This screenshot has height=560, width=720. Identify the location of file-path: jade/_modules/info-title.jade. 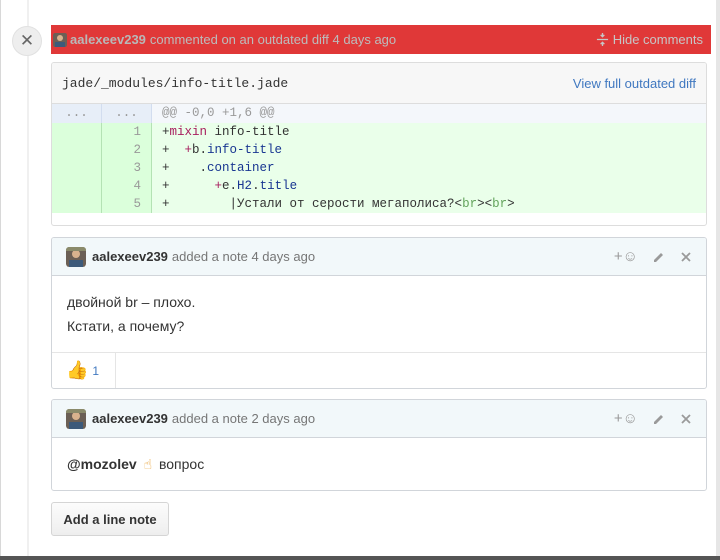
(175, 83).